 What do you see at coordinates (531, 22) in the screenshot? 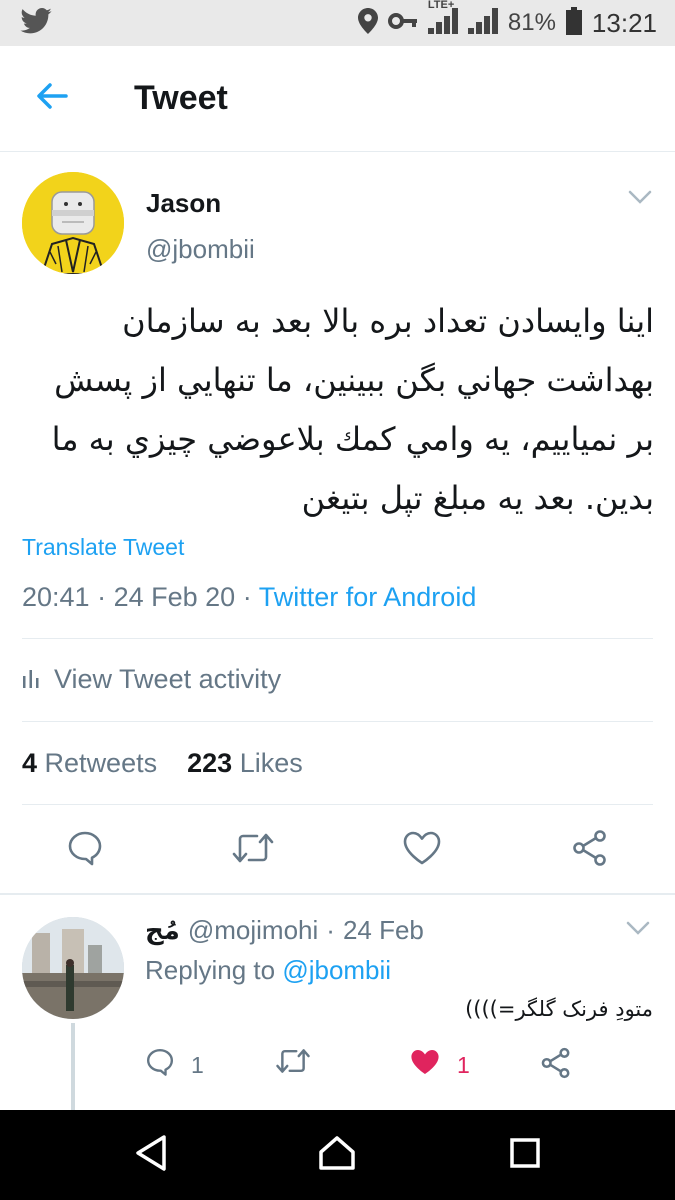
I see `battery-percent: 81%` at bounding box center [531, 22].